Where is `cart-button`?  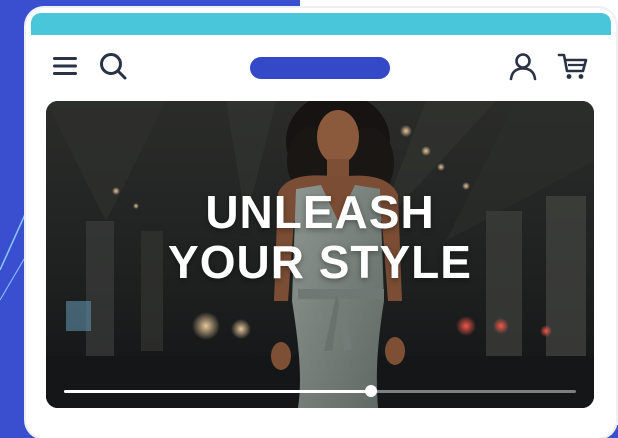 cart-button is located at coordinates (573, 66).